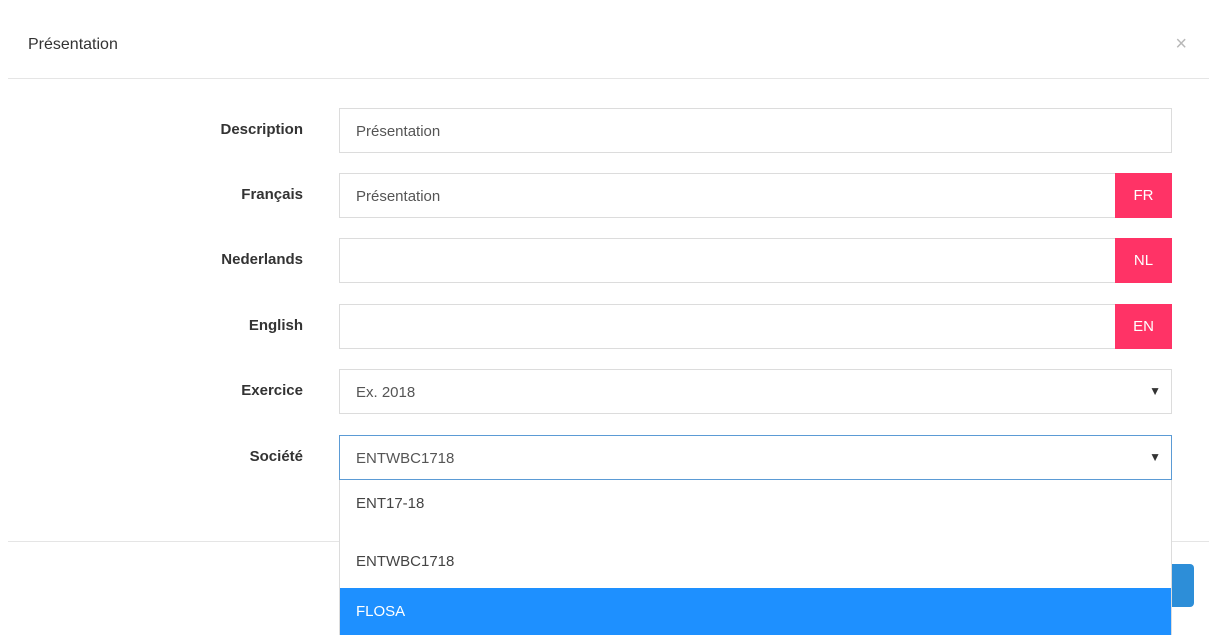 The height and width of the screenshot is (635, 1209). I want to click on societe-select: ENTWBC1718 ▼, so click(755, 457).